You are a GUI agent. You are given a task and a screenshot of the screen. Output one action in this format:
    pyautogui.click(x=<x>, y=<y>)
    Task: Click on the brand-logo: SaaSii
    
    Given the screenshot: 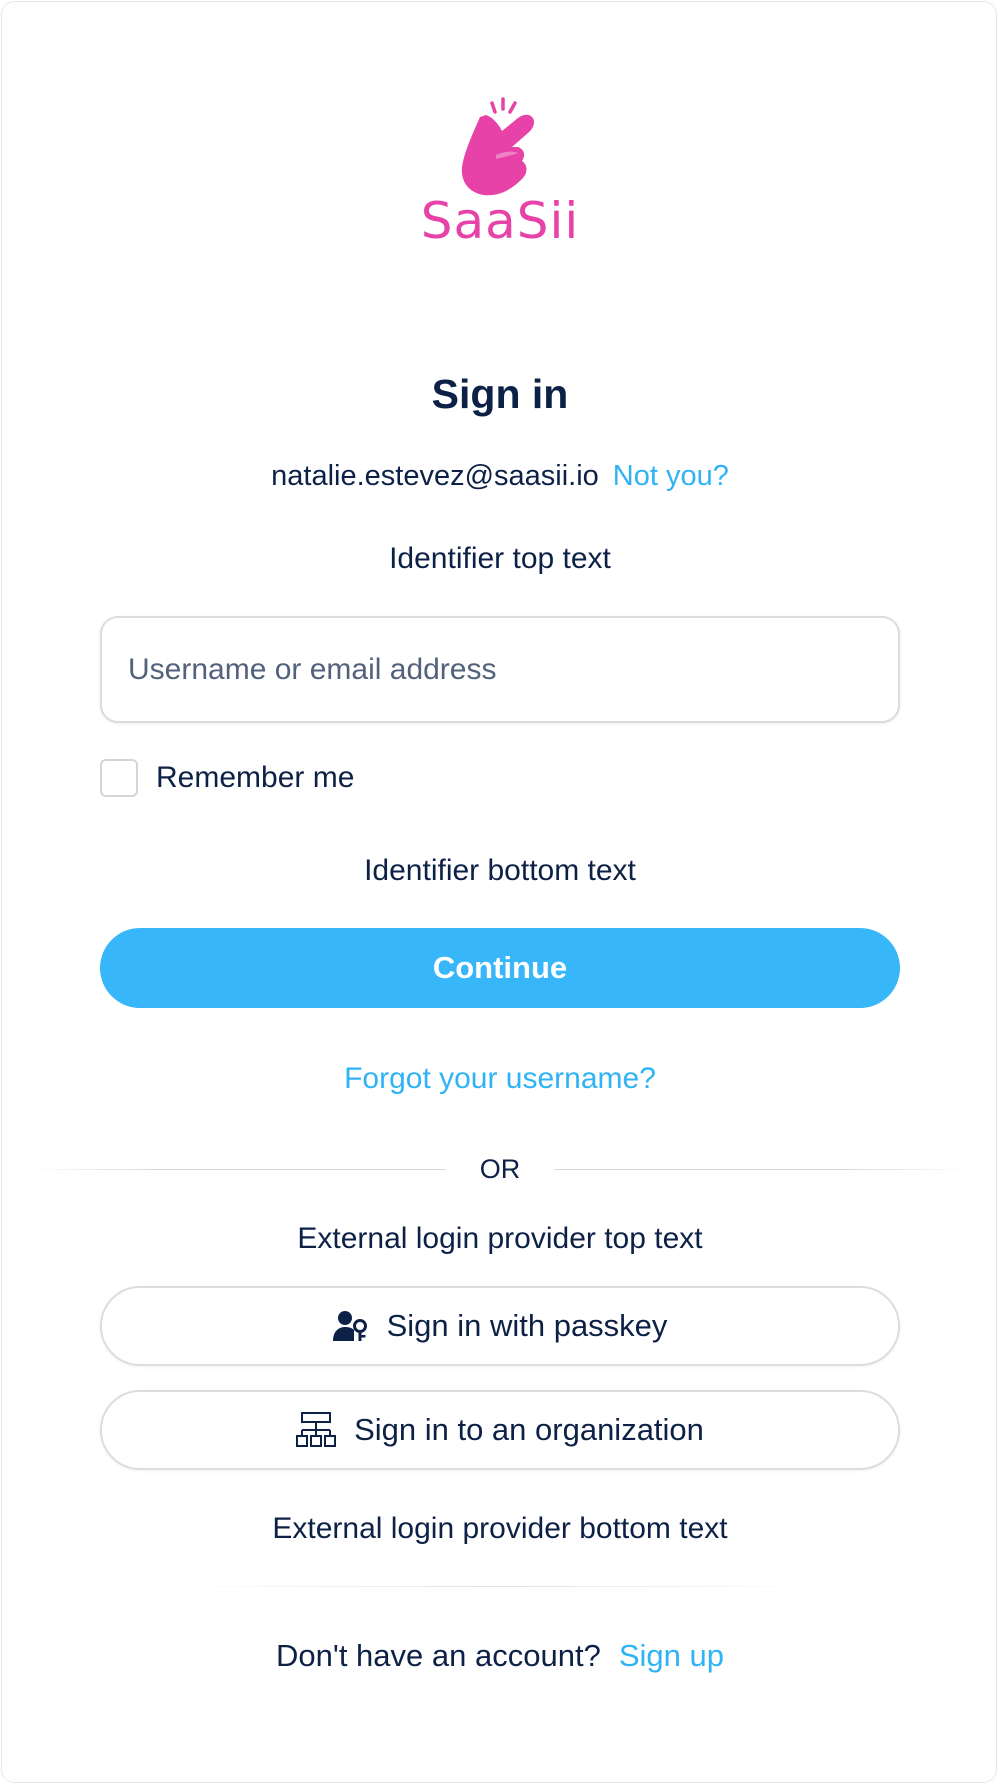 What is the action you would take?
    pyautogui.click(x=500, y=171)
    